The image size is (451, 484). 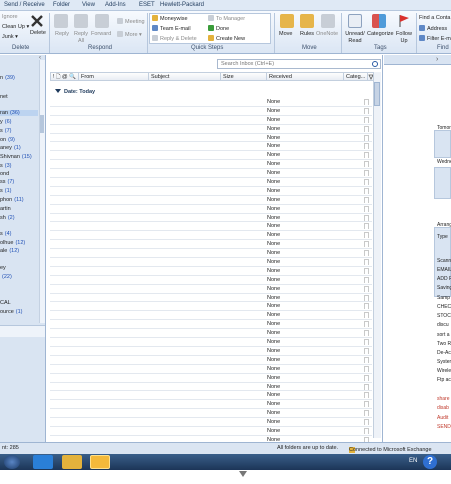 I want to click on message-list-scrollbar, so click(x=377, y=255).